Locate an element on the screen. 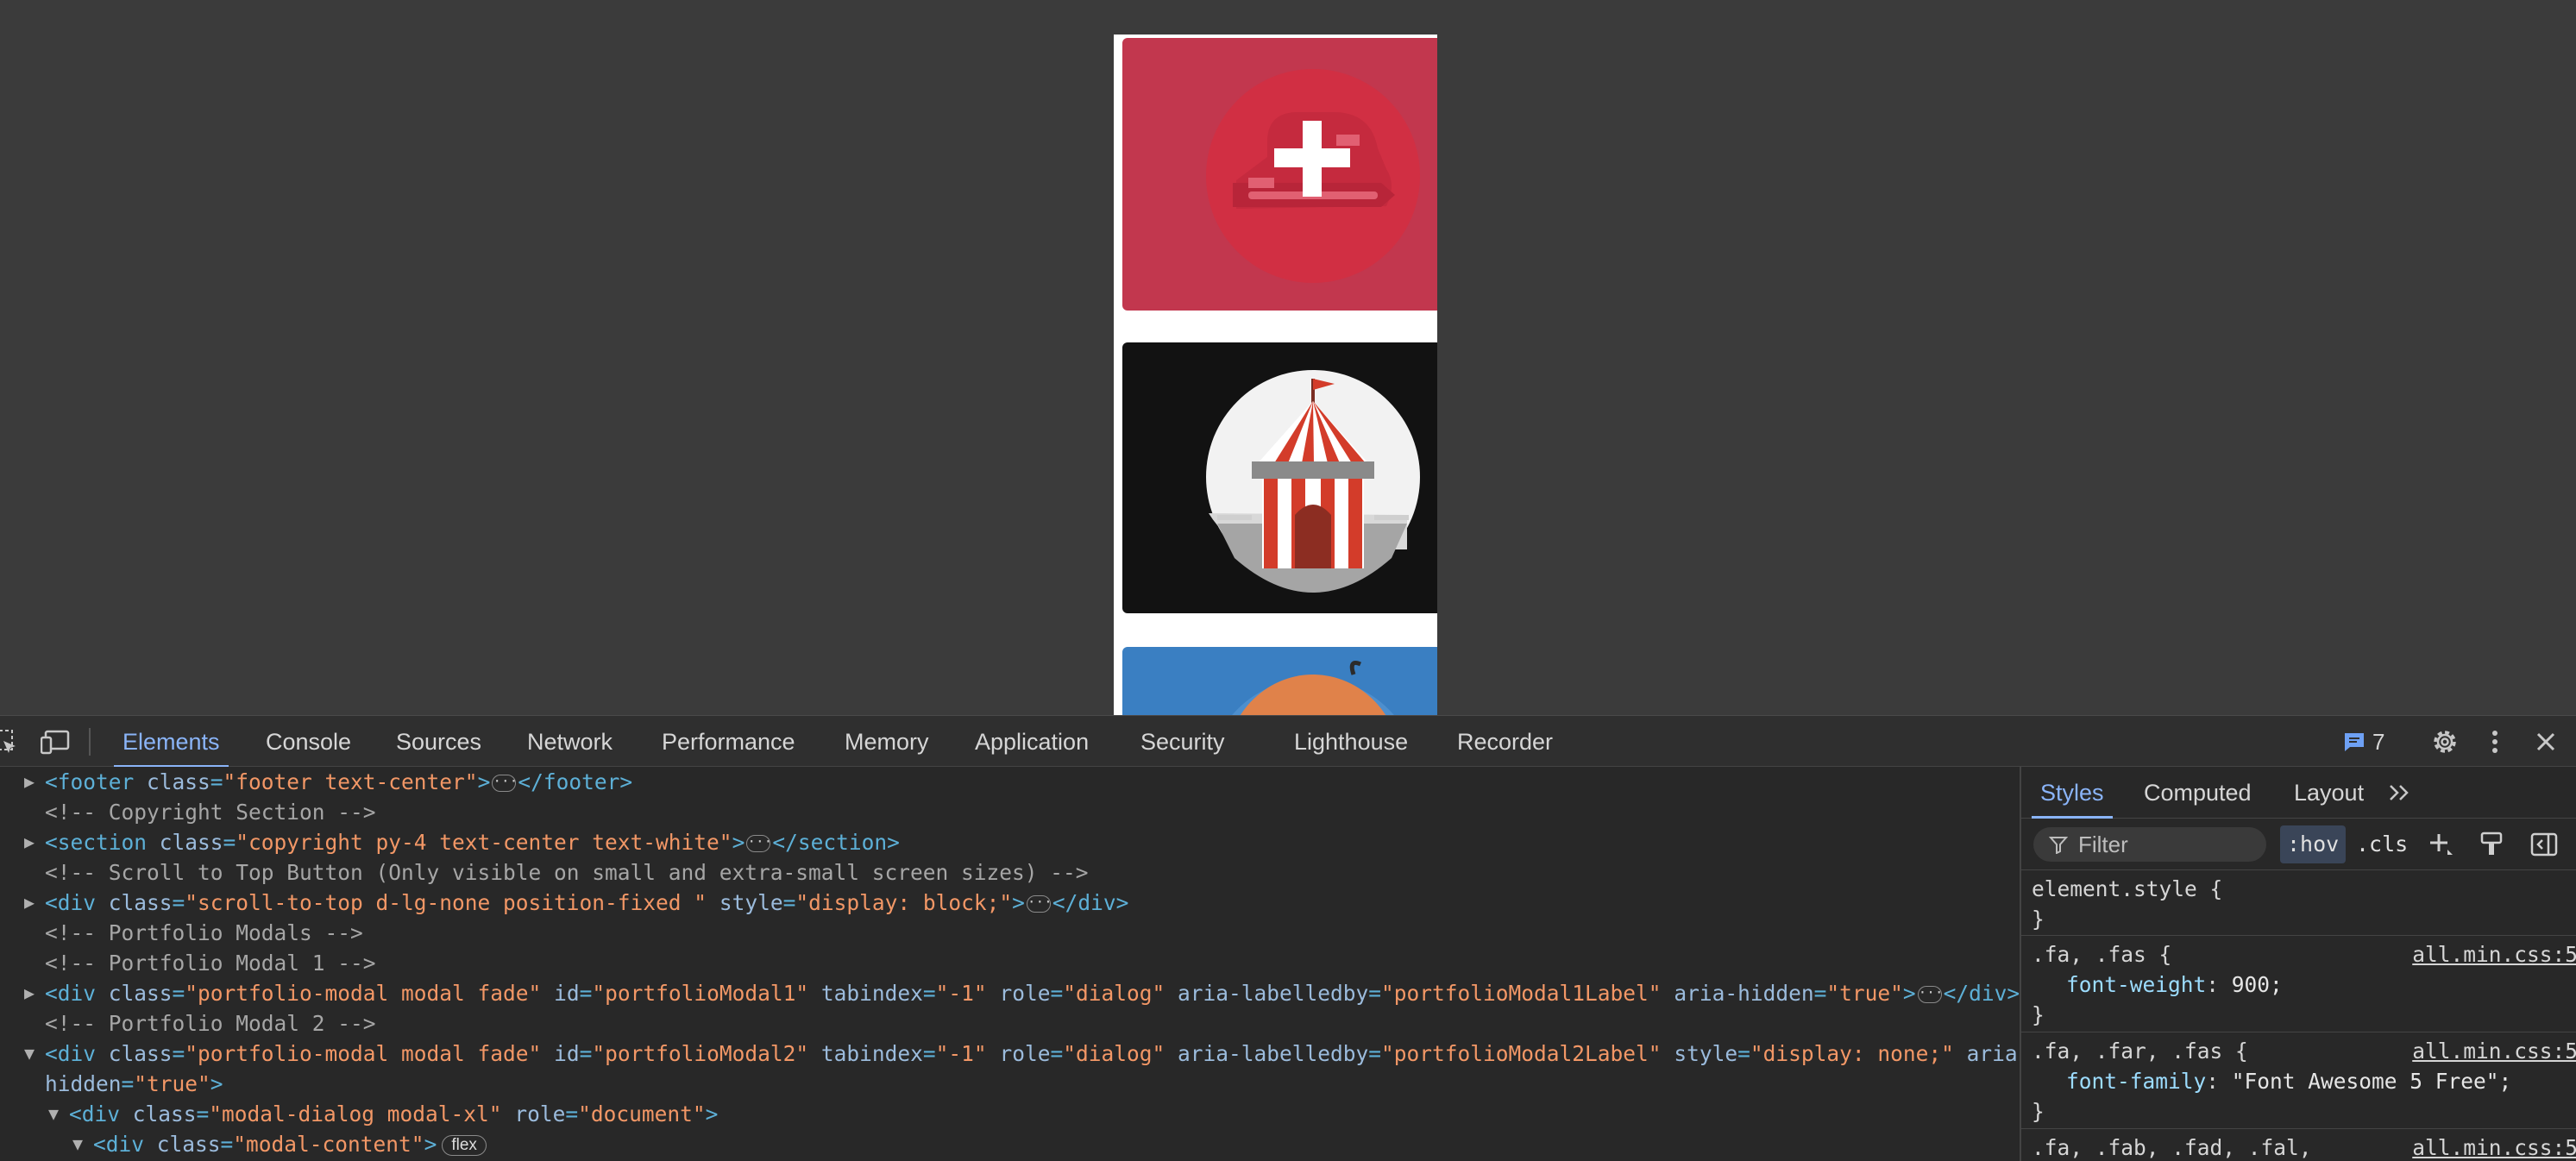  dom-token-tag: </footer> is located at coordinates (575, 781).